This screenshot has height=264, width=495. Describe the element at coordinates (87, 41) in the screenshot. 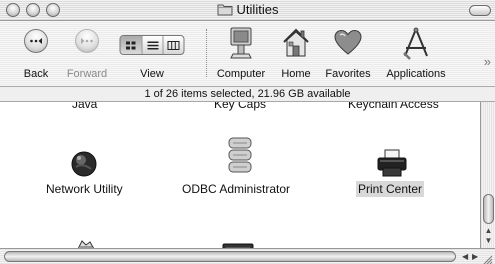

I see `forward-arrow-icon` at that location.